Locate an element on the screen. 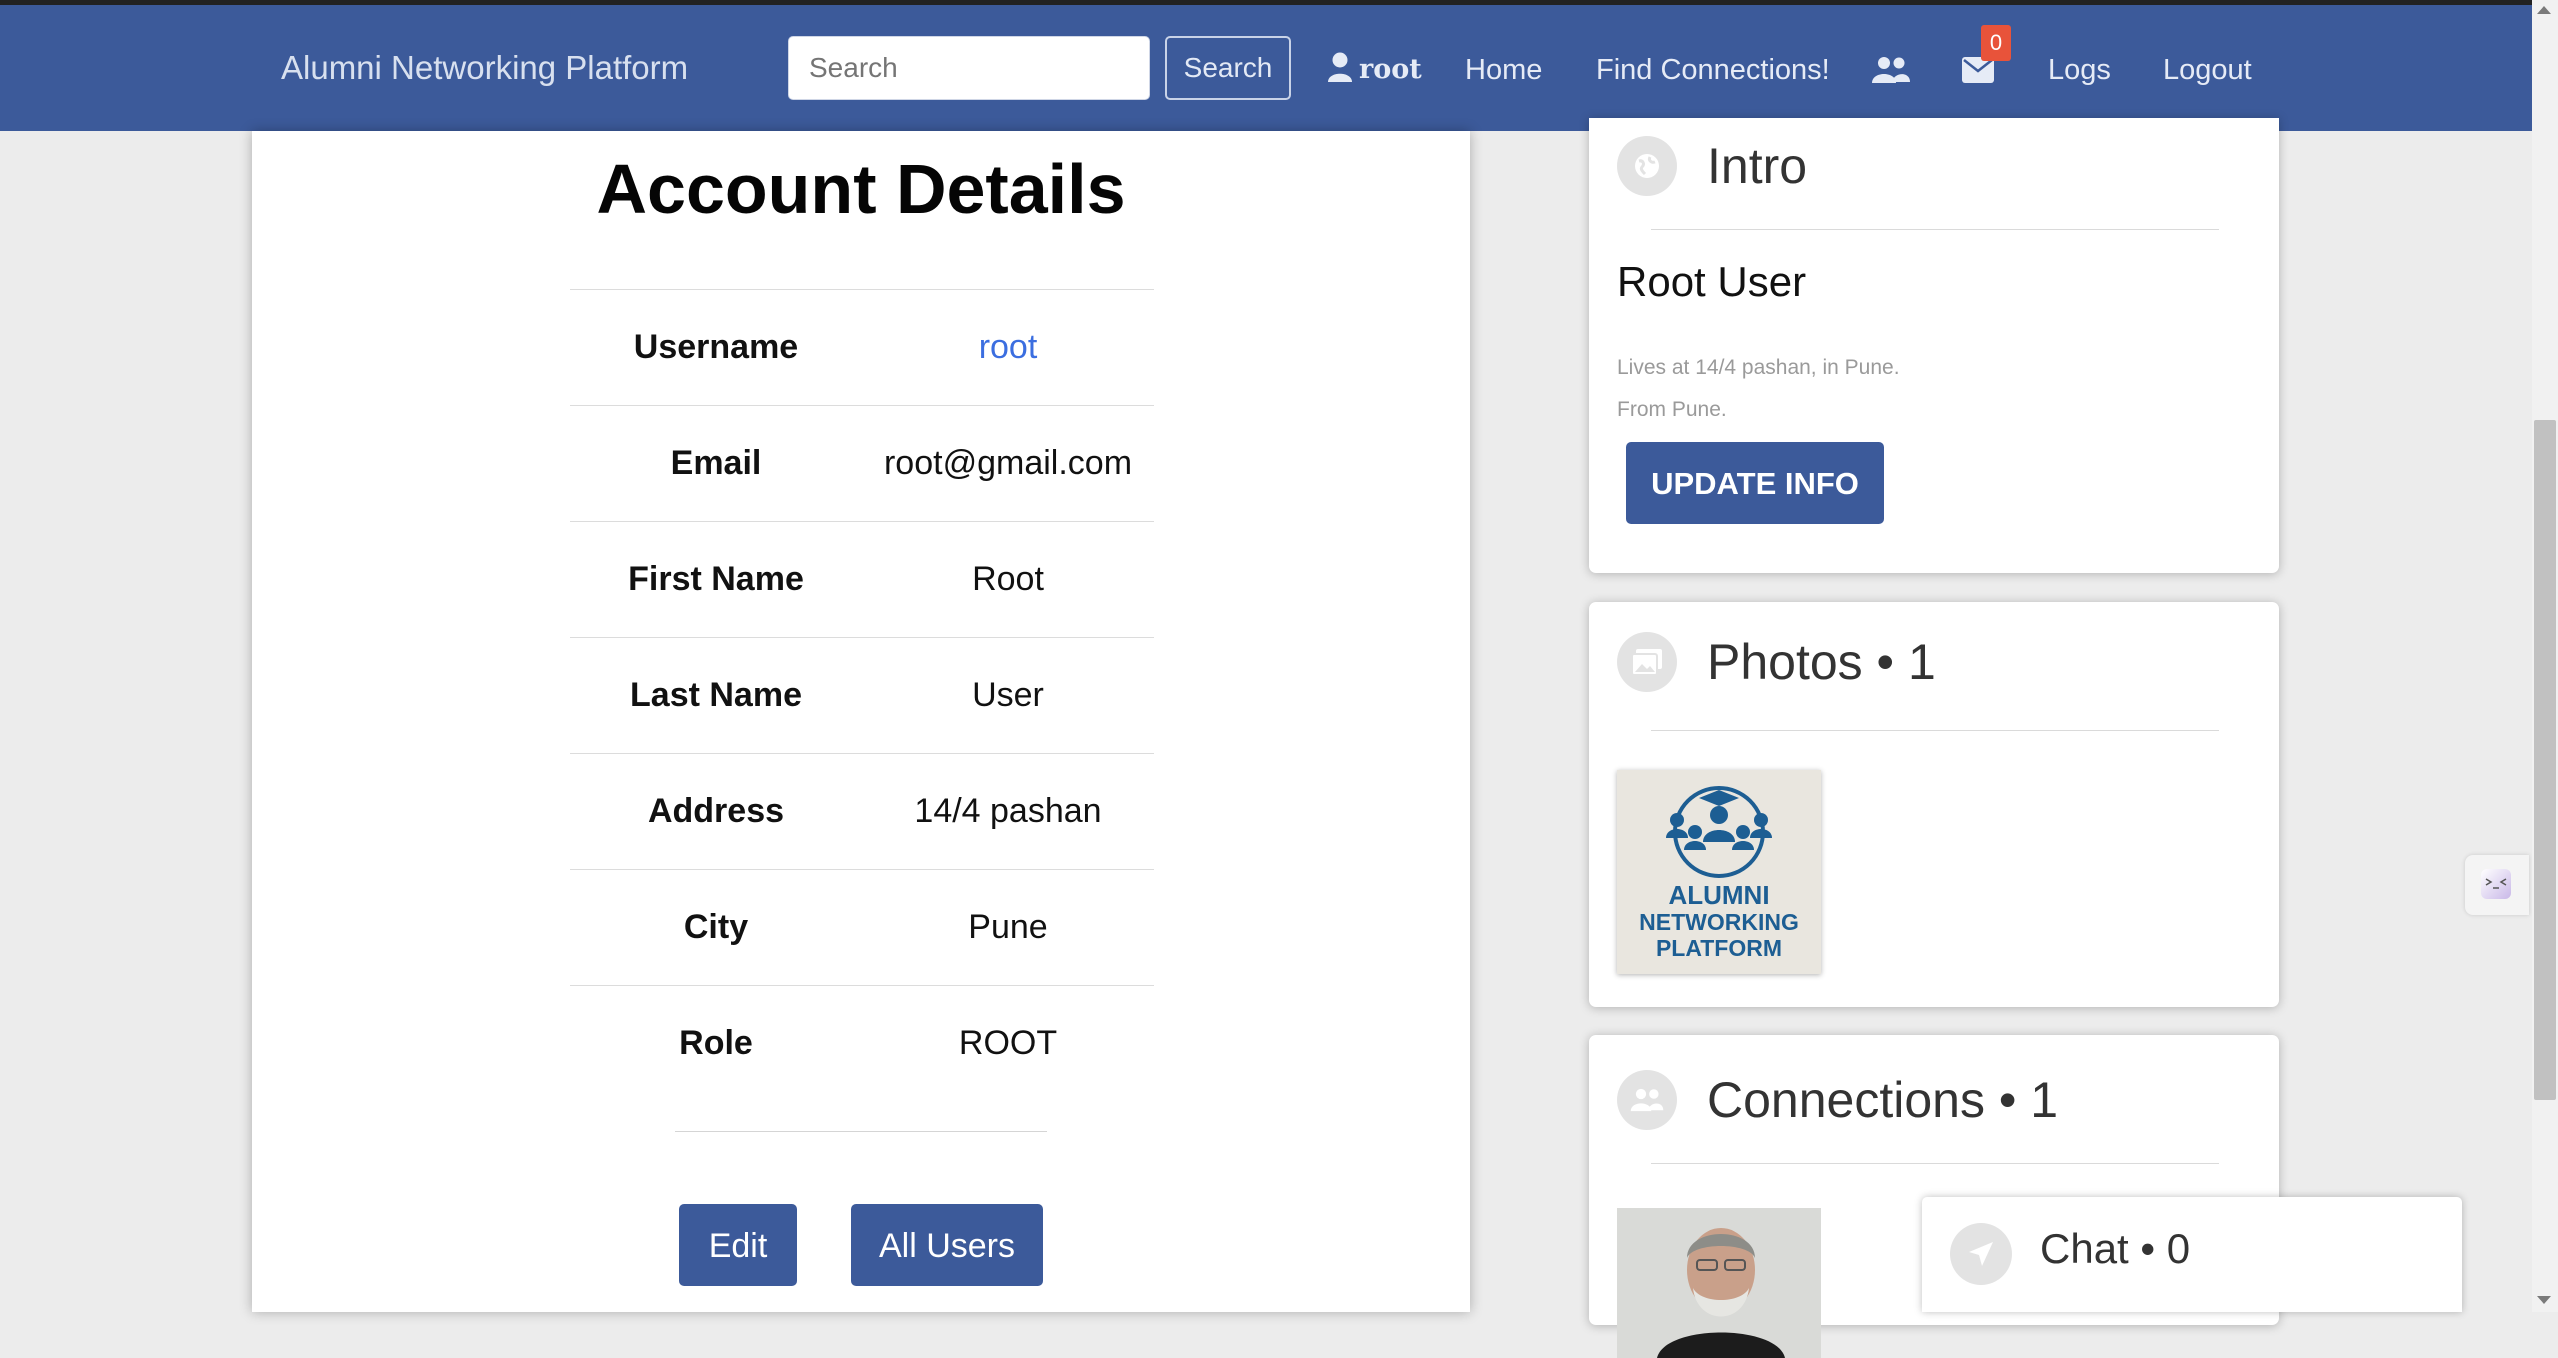 This screenshot has height=1358, width=2558. intro-title: Intro is located at coordinates (1757, 166).